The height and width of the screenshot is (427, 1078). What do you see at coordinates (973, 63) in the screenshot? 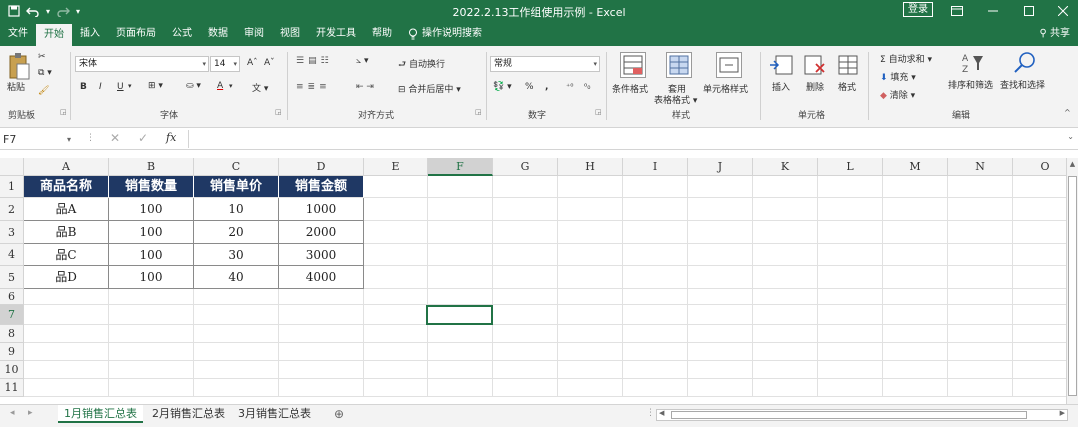
I see `sort-filter-icon: AZ` at bounding box center [973, 63].